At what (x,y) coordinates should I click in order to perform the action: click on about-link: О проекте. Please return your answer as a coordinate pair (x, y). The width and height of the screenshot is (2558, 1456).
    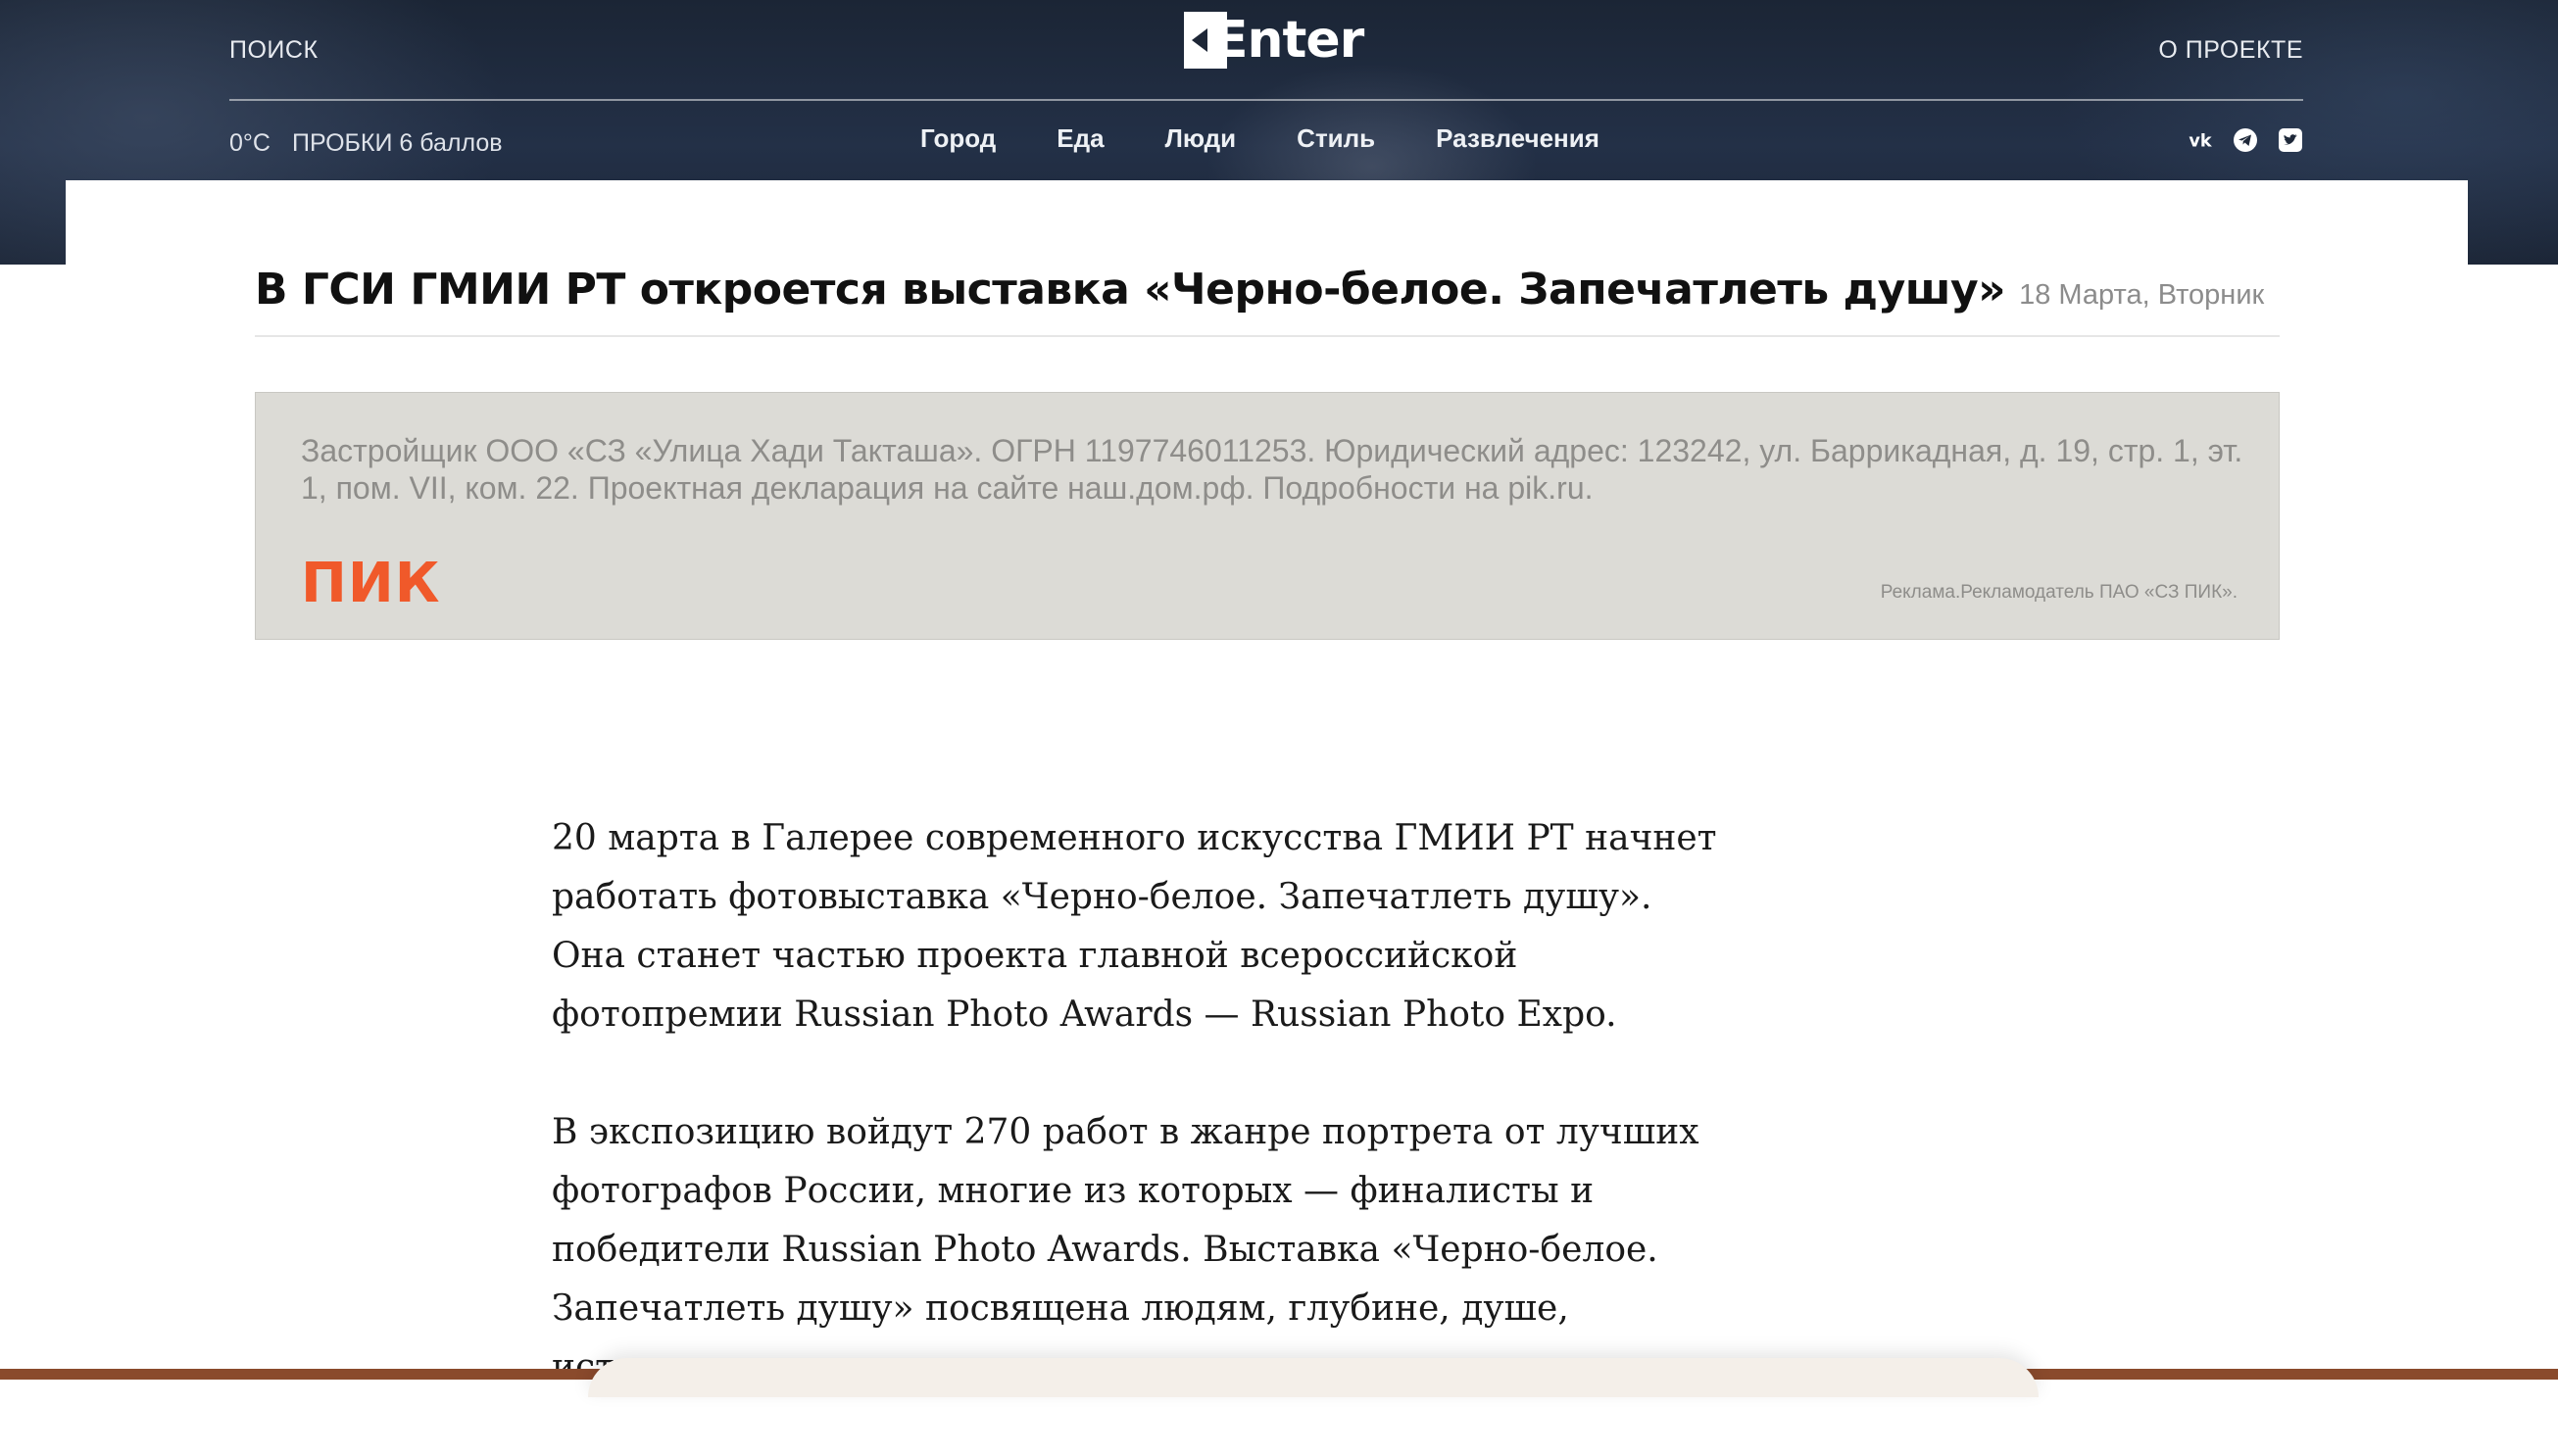
    Looking at the image, I should click on (2230, 50).